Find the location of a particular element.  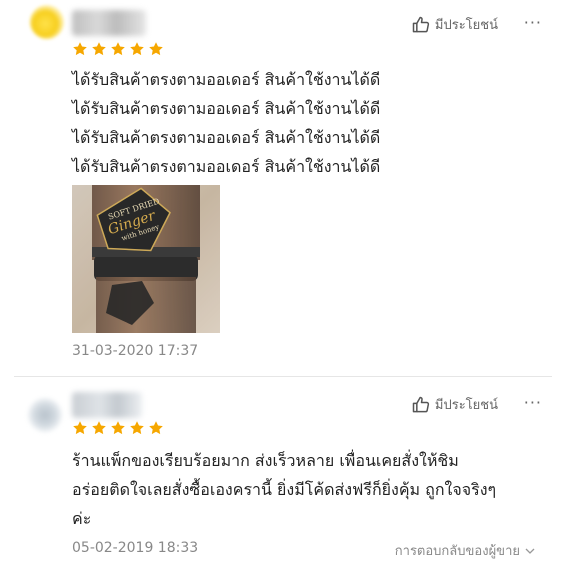

chevron-down-icon is located at coordinates (530, 551).